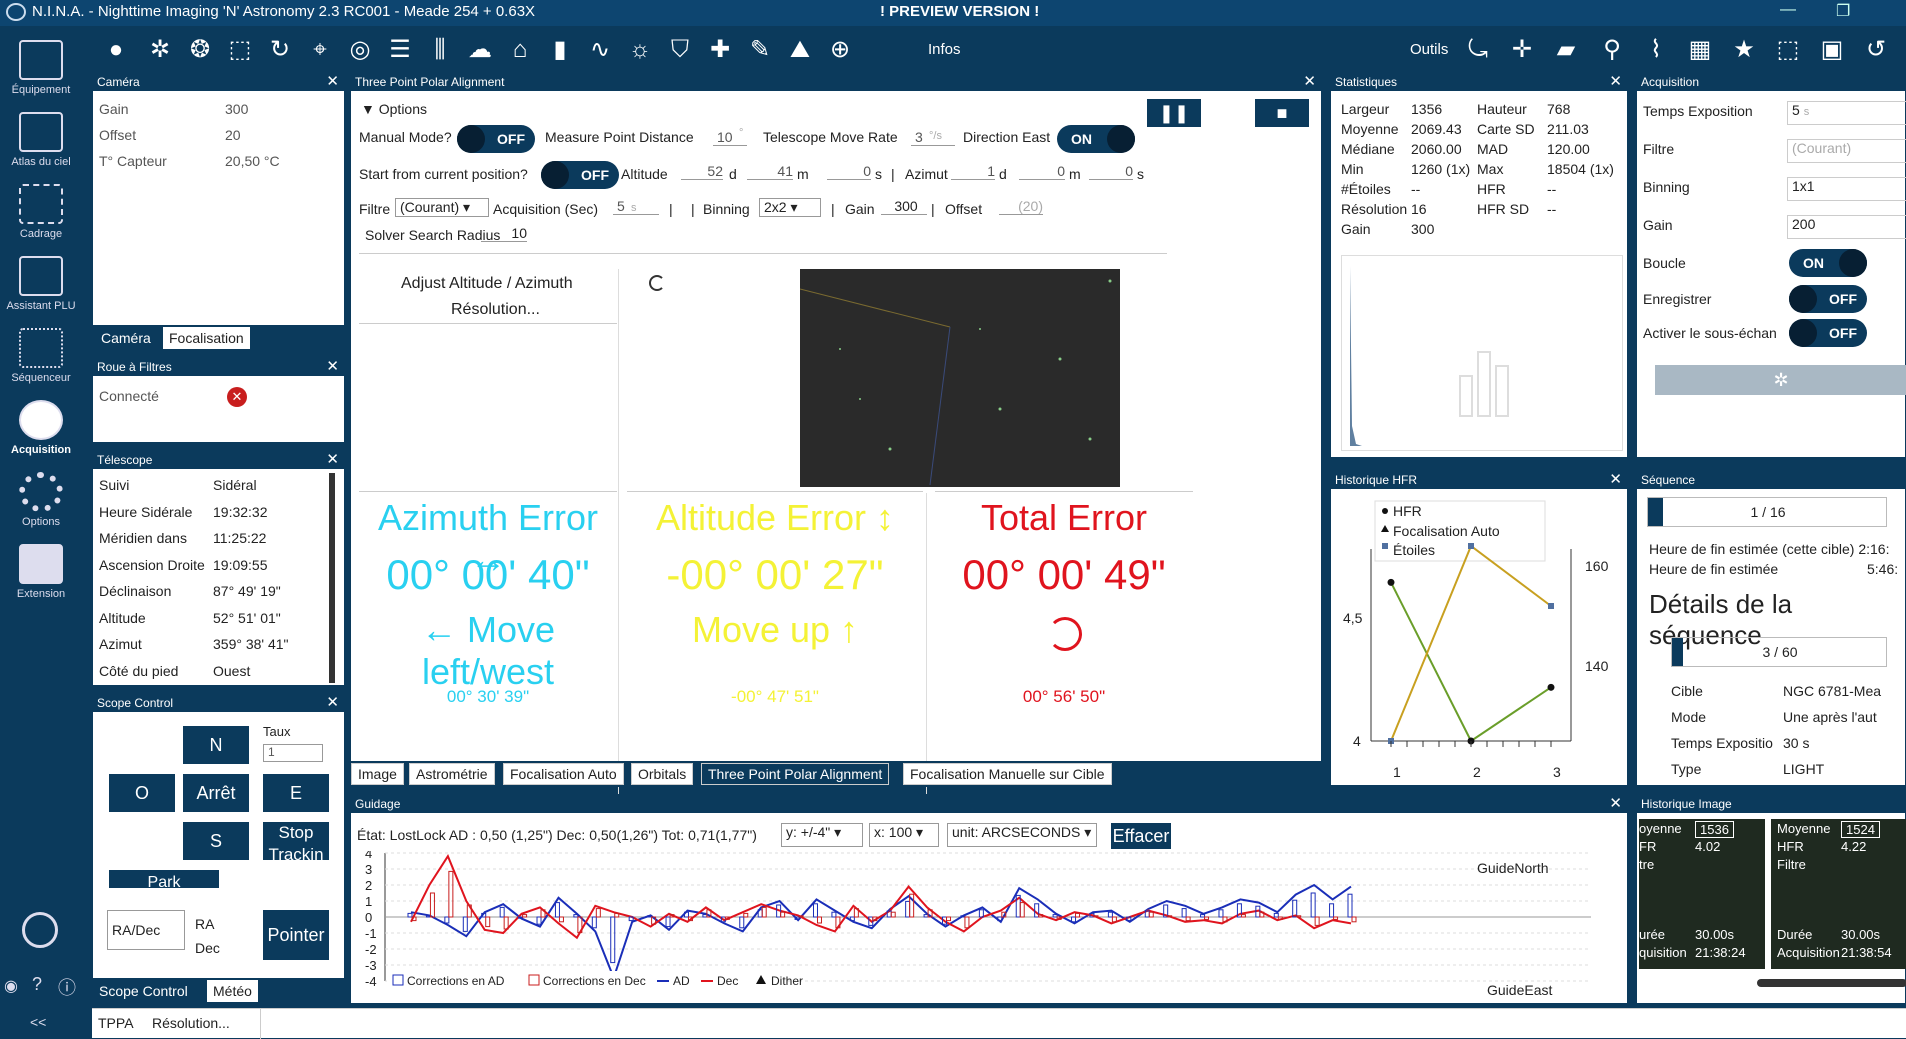  What do you see at coordinates (440, 50) in the screenshot?
I see `sliders-icon: ⫼` at bounding box center [440, 50].